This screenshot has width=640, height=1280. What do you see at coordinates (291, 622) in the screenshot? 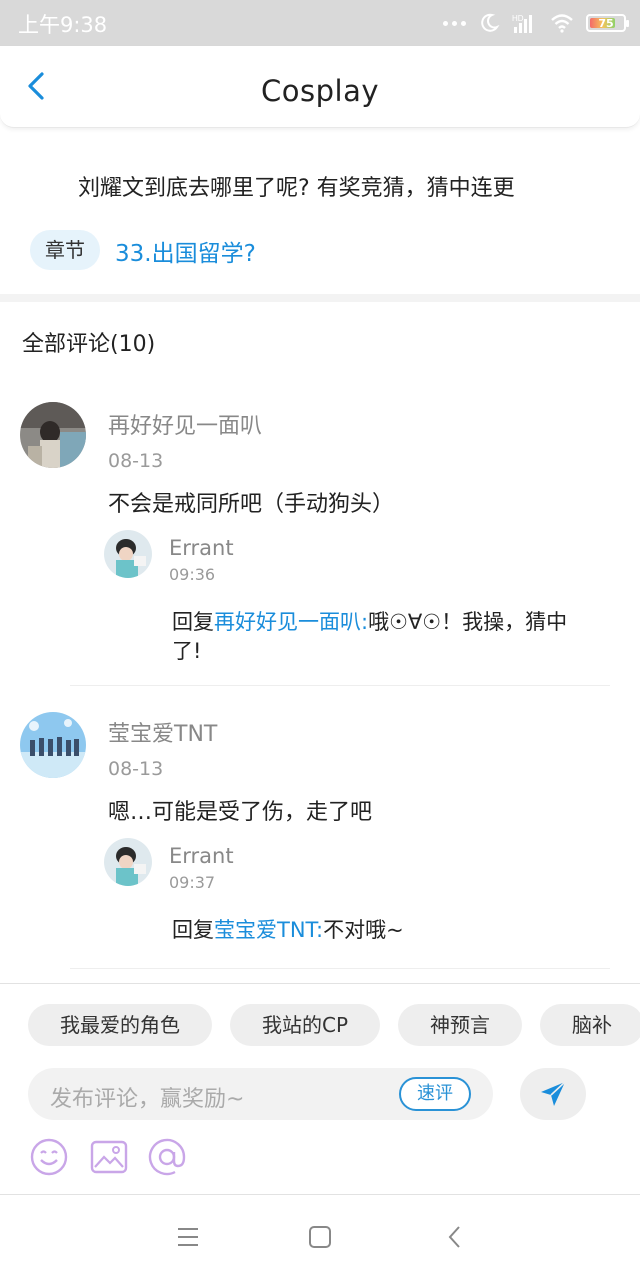
I see `reply-mention: 再好好见一面叭:` at bounding box center [291, 622].